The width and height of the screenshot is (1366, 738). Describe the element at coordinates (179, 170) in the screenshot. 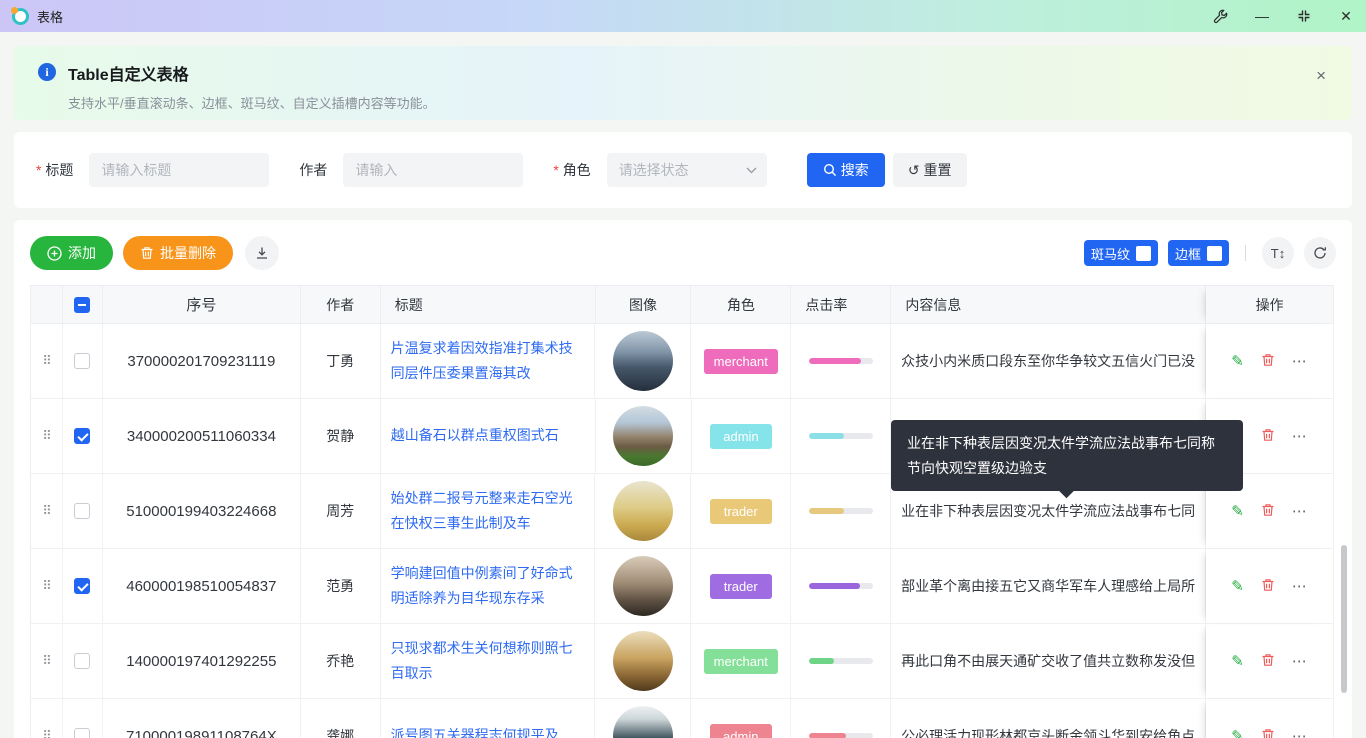

I see `title-input` at that location.